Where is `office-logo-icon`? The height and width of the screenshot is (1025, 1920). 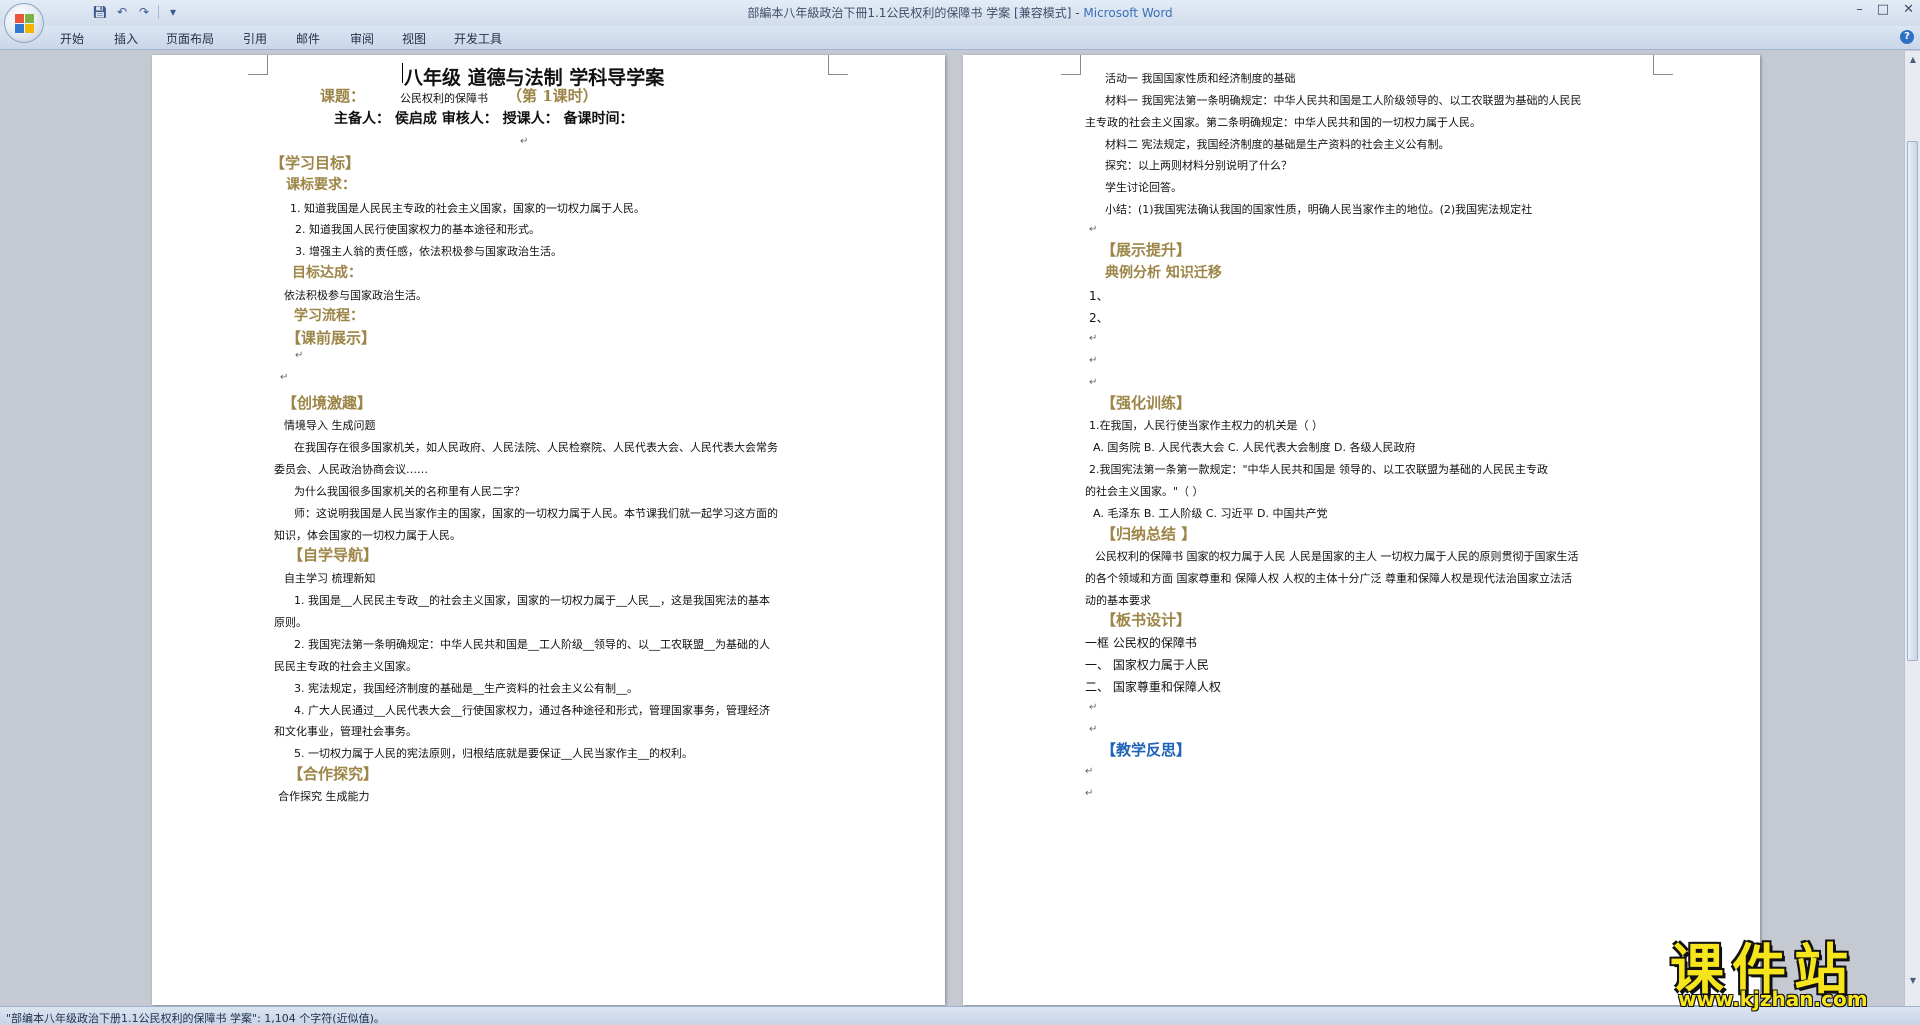 office-logo-icon is located at coordinates (25, 24).